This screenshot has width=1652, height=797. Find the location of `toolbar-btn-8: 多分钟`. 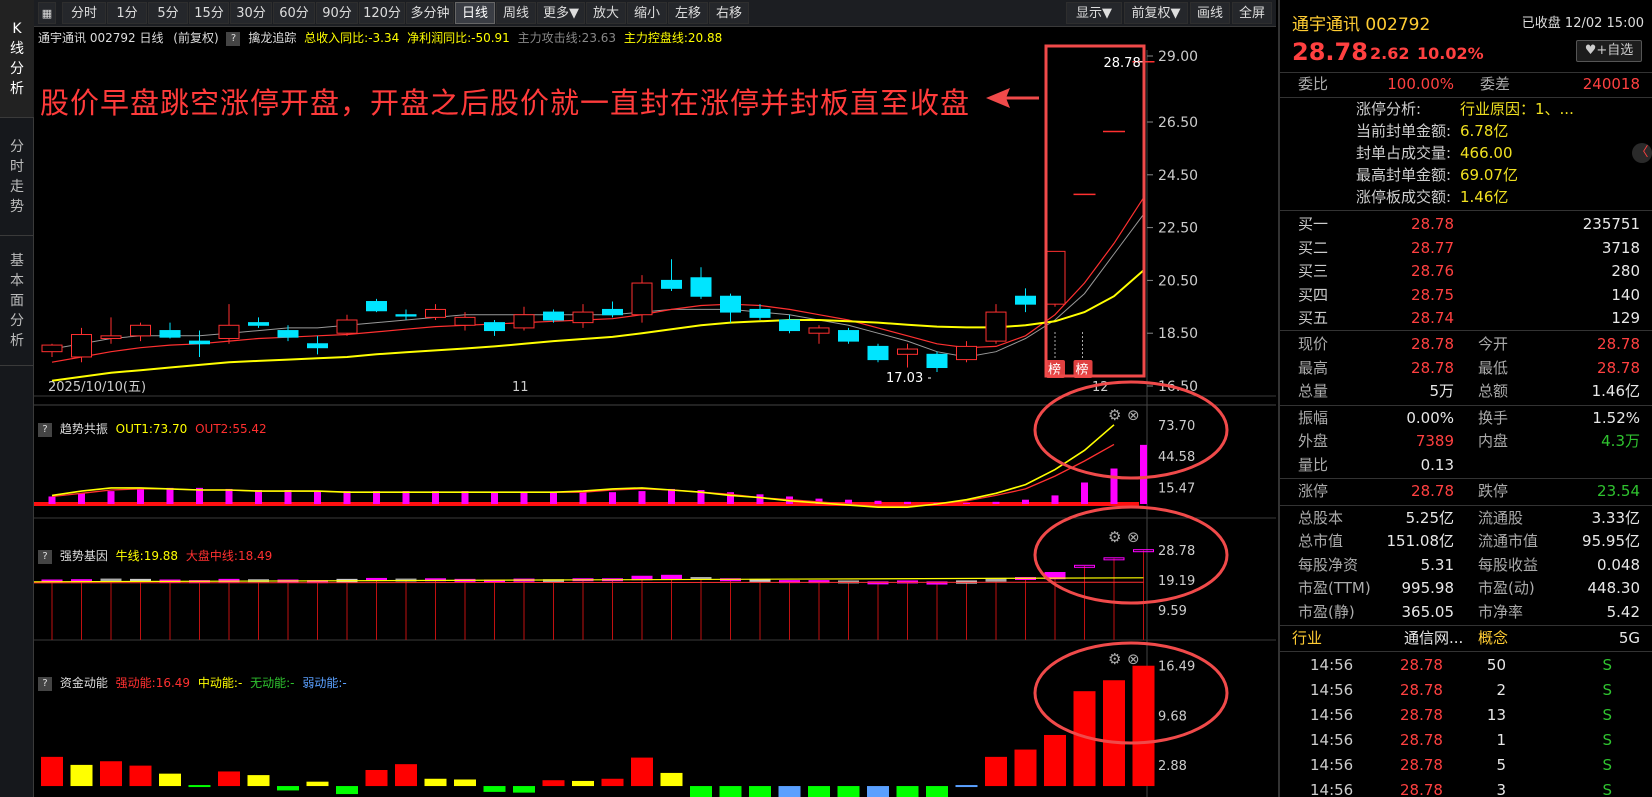

toolbar-btn-8: 多分钟 is located at coordinates (430, 13).